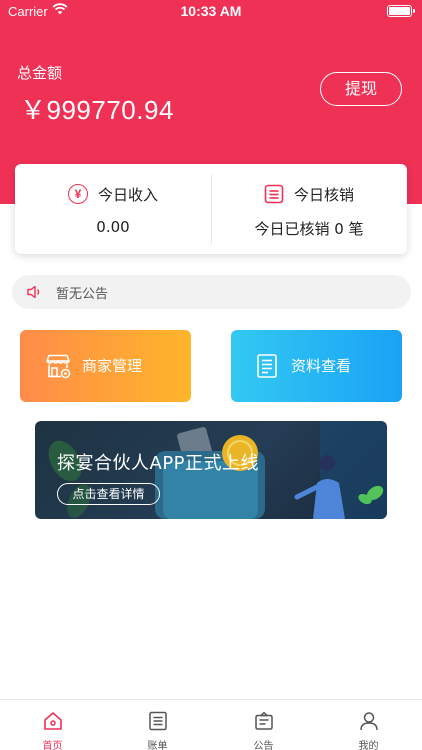 This screenshot has height=750, width=422. What do you see at coordinates (58, 366) in the screenshot?
I see `store-icon` at bounding box center [58, 366].